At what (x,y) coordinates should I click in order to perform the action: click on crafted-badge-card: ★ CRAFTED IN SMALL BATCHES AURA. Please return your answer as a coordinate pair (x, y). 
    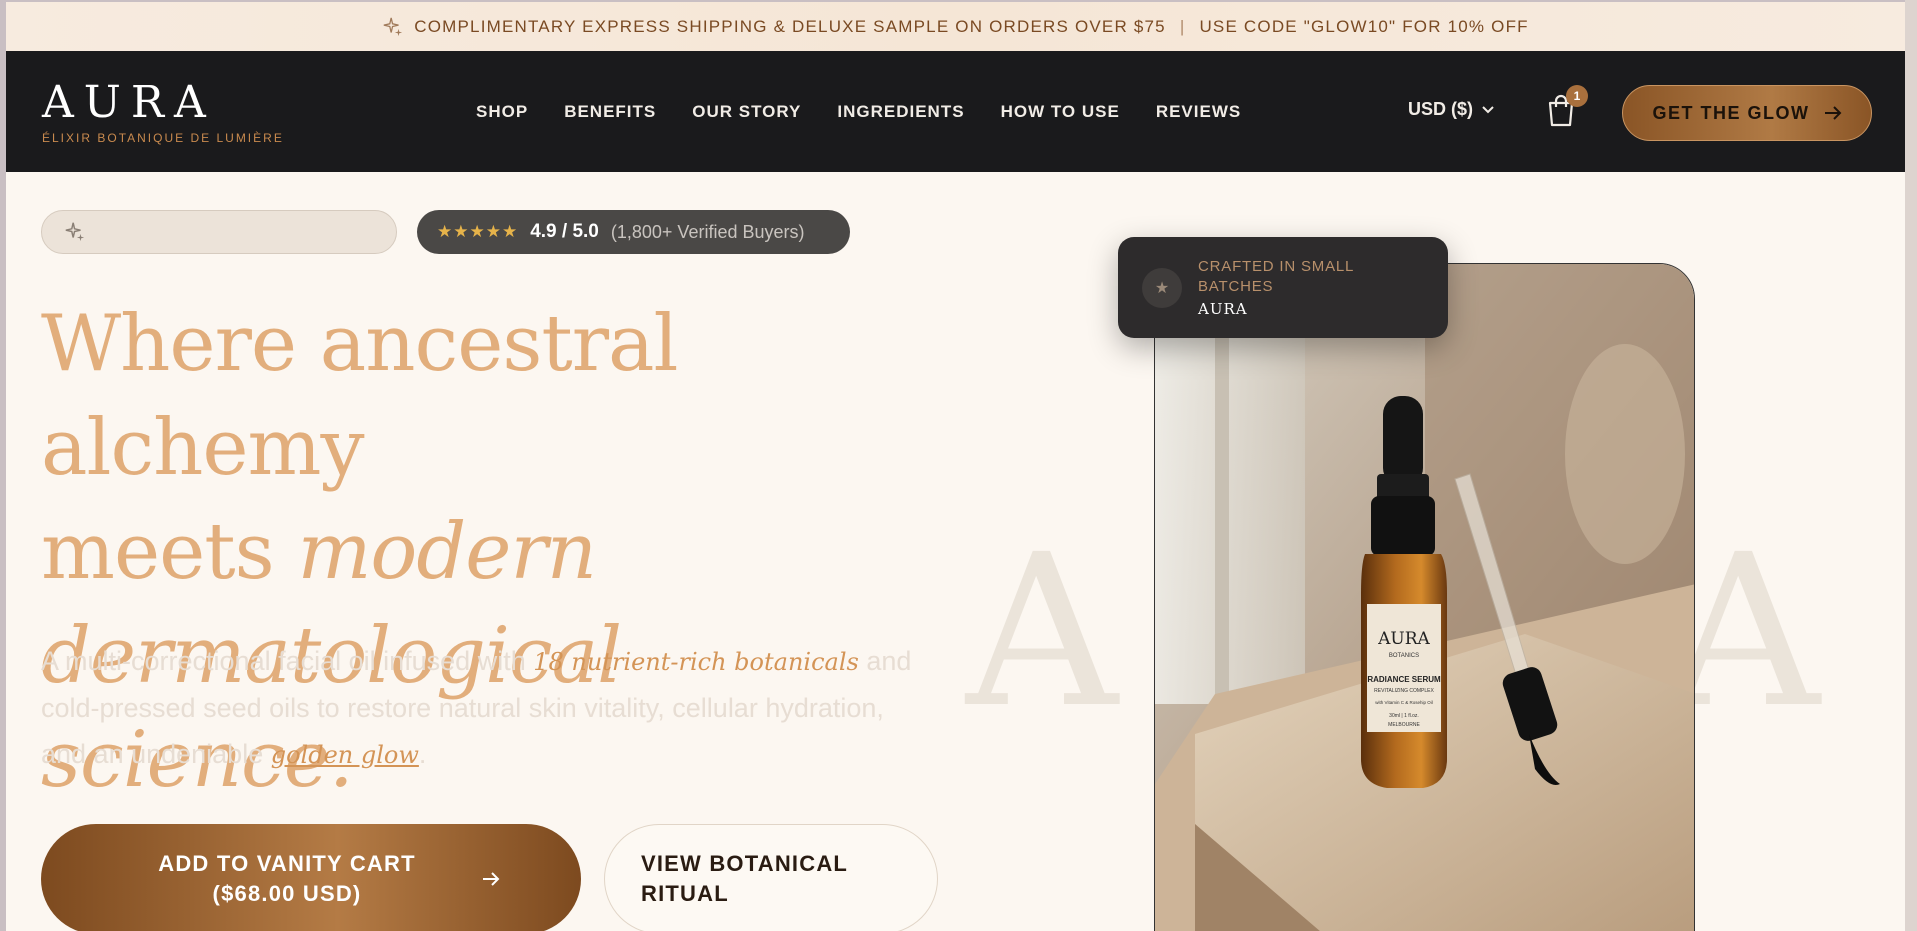
    Looking at the image, I should click on (1283, 287).